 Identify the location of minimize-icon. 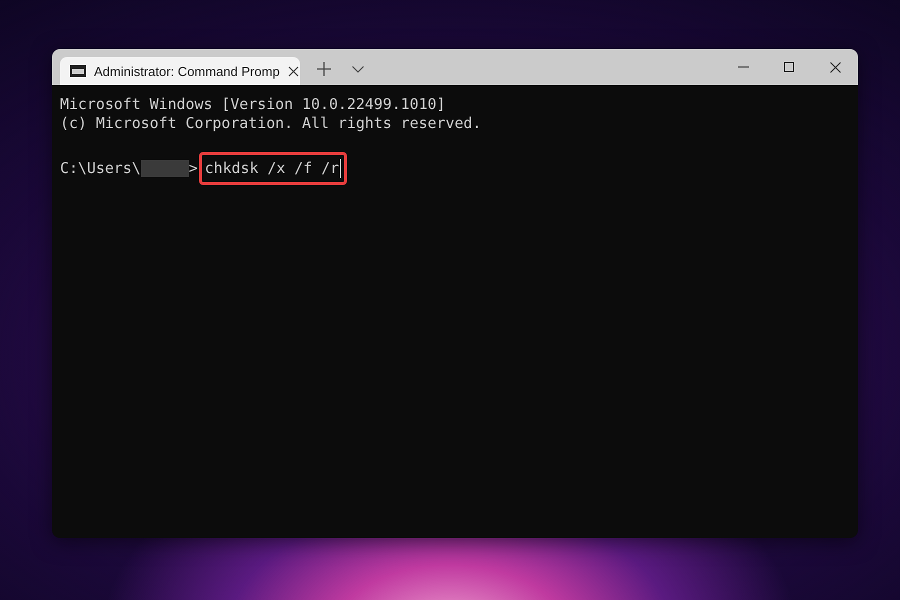
(743, 67).